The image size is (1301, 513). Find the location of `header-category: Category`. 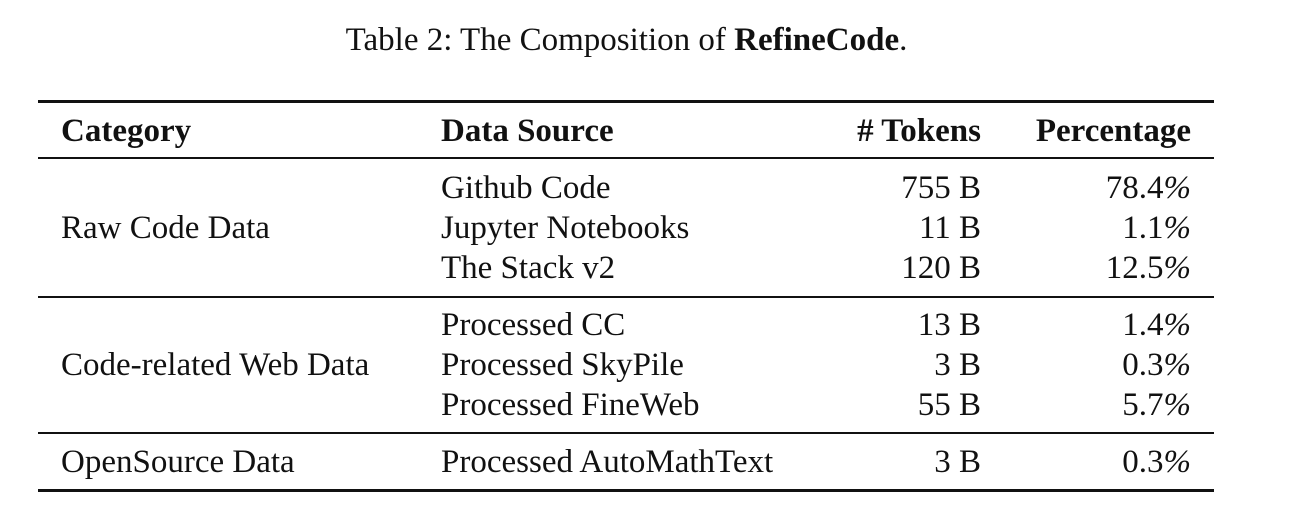

header-category: Category is located at coordinates (126, 131).